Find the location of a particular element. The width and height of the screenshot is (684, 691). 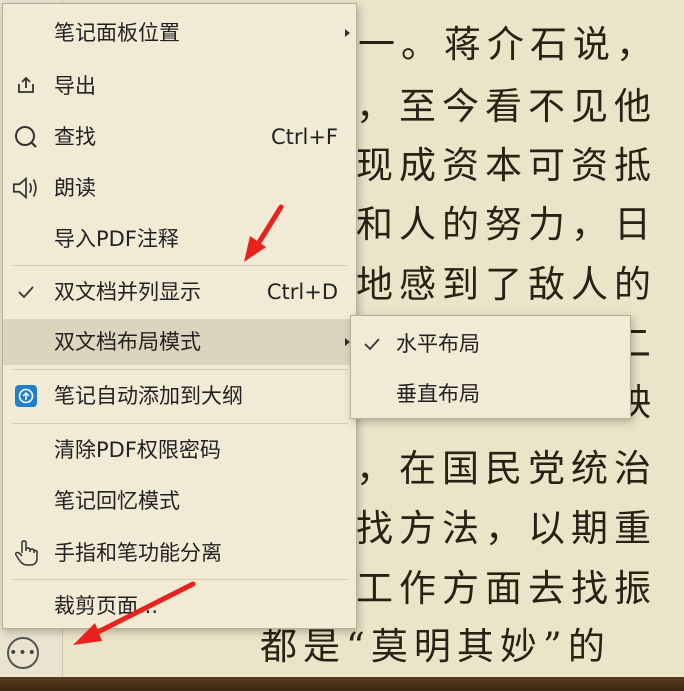

doc-line: 一。蒋介石说， is located at coordinates (508, 44).